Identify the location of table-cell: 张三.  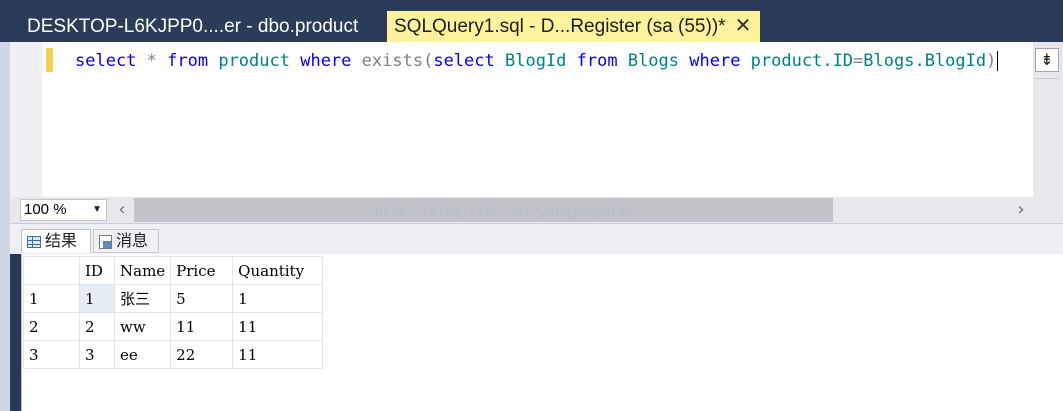
(142, 298).